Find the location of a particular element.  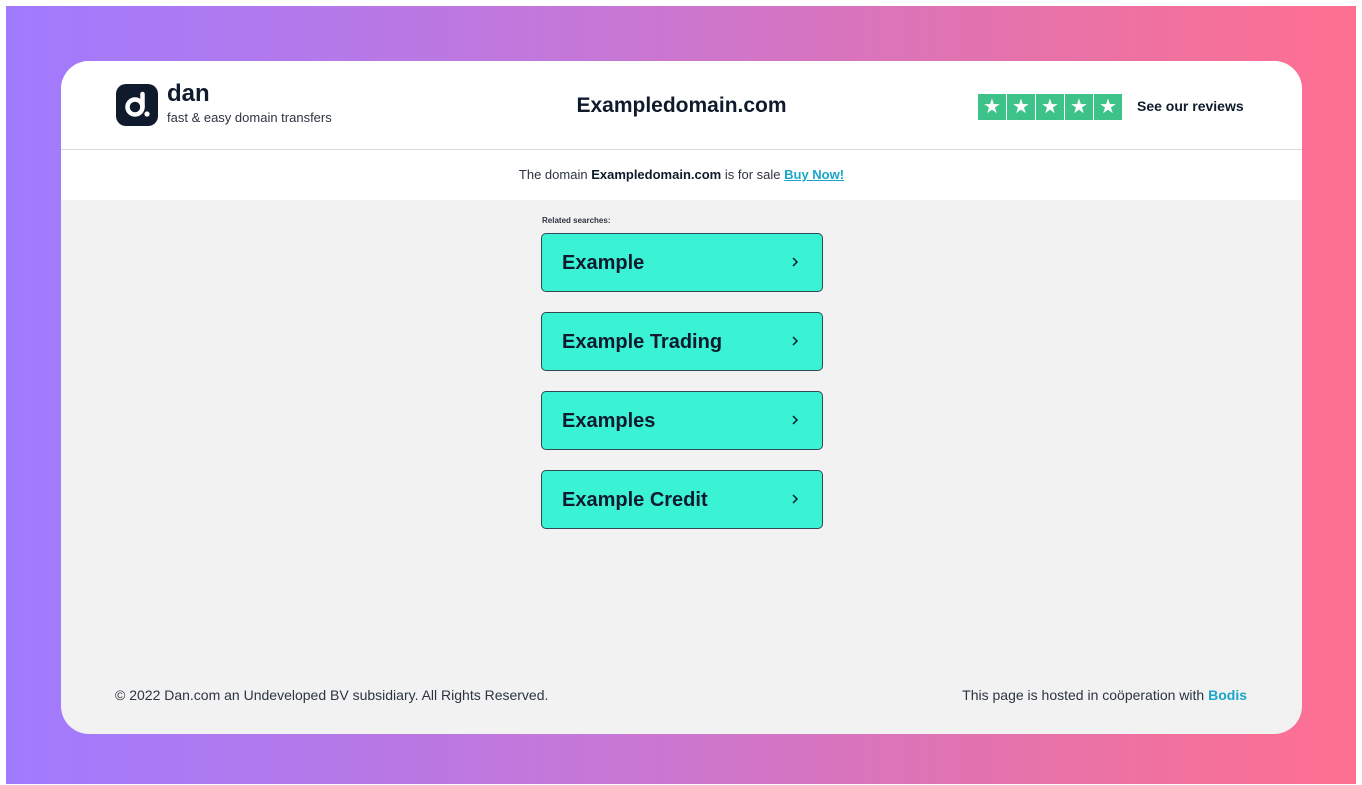

sale-suffix: is for sale is located at coordinates (752, 174).